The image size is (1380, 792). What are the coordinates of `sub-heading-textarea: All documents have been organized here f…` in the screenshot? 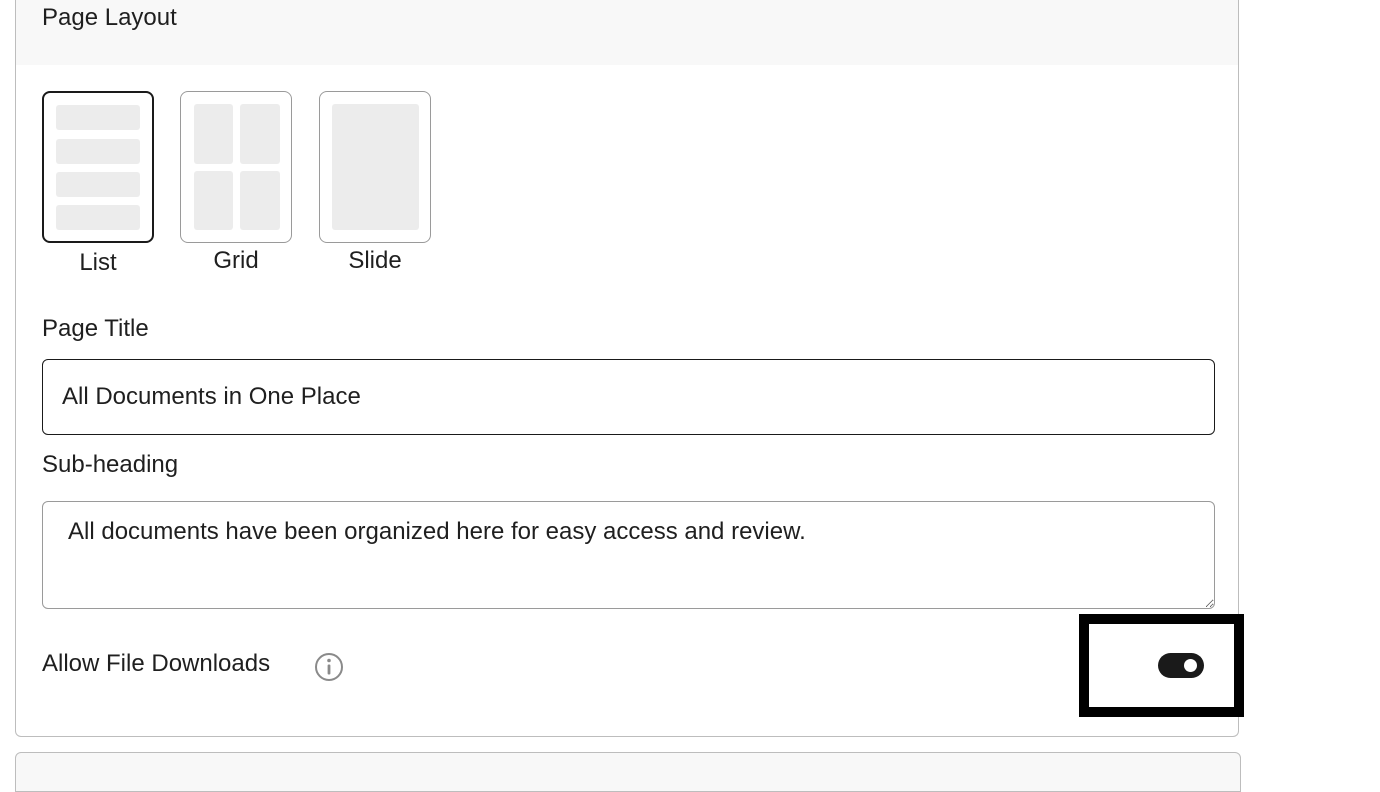 It's located at (628, 555).